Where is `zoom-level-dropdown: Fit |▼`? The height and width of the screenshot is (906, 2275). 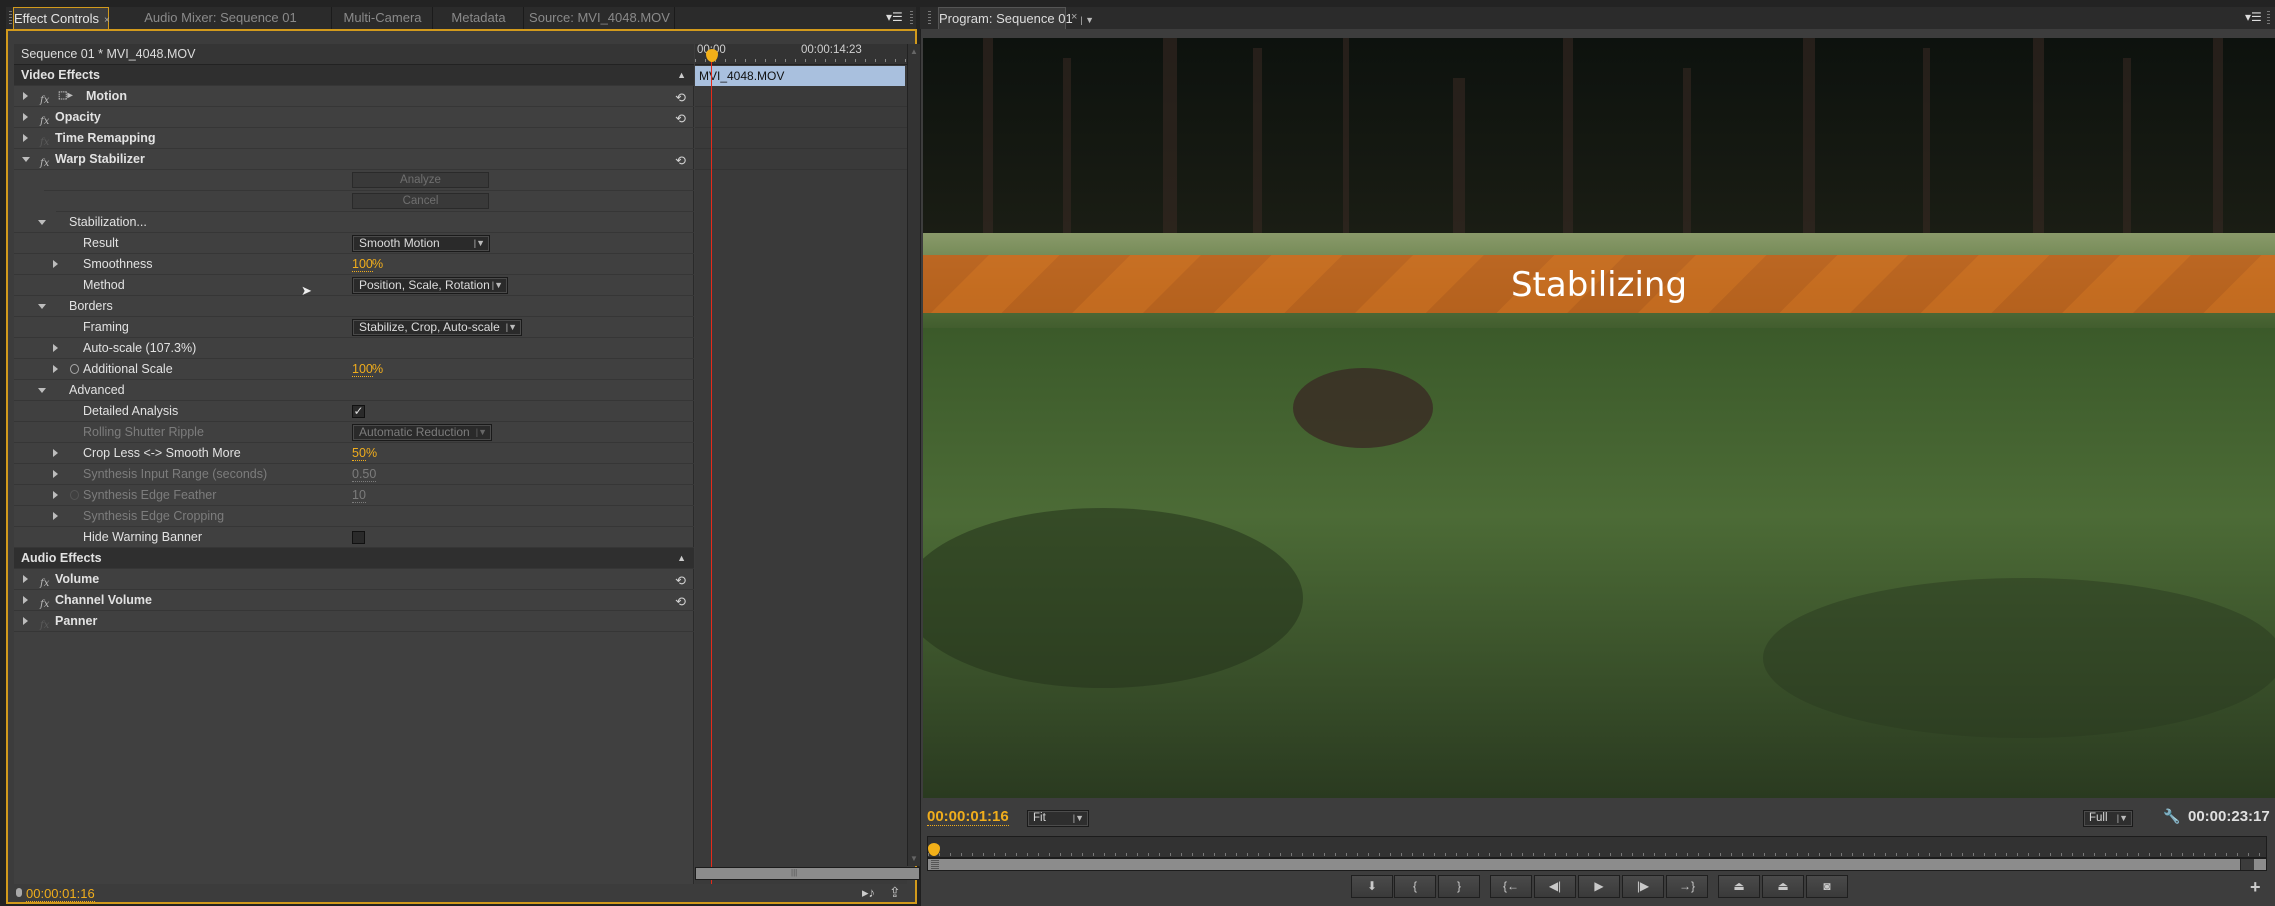 zoom-level-dropdown: Fit |▼ is located at coordinates (1058, 818).